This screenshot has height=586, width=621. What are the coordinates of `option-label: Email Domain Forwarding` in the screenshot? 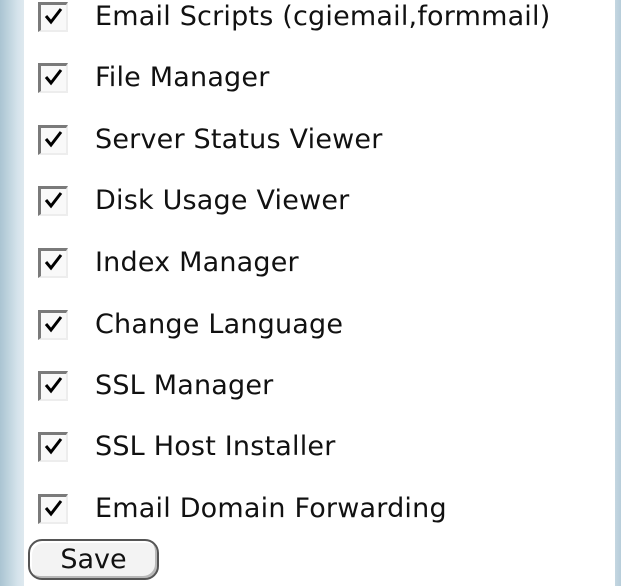 It's located at (271, 508).